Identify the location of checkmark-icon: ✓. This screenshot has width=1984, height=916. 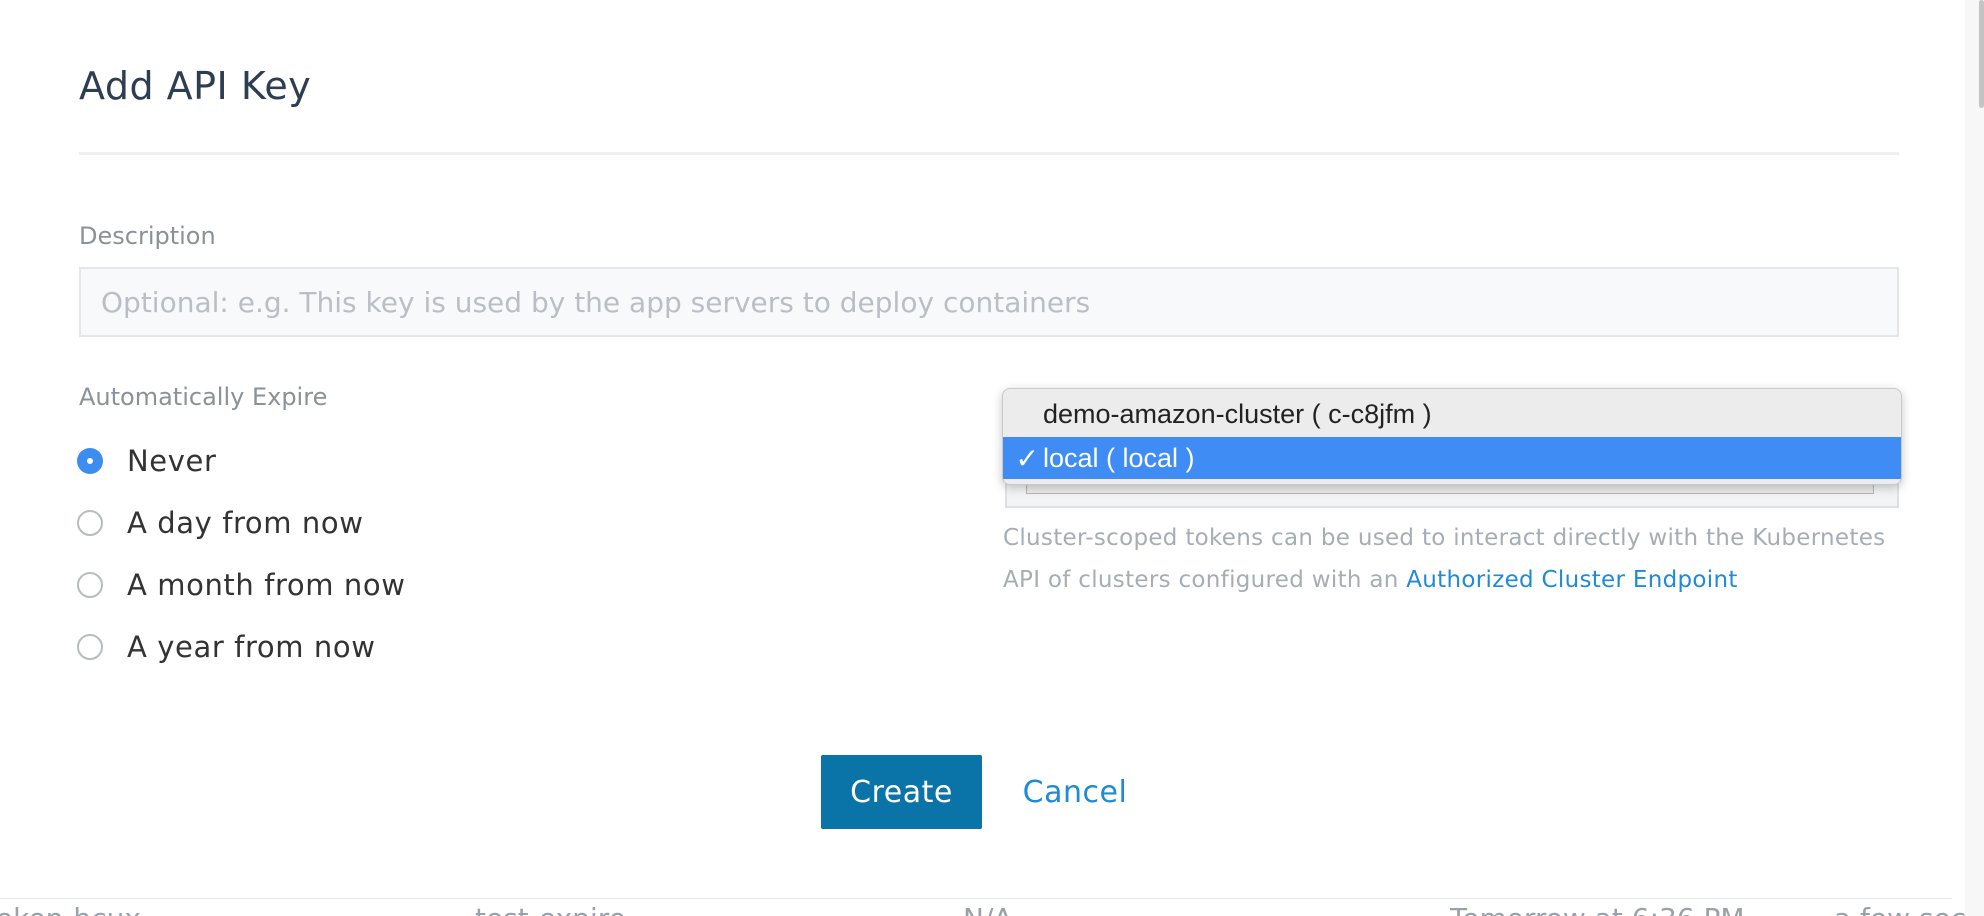
(1027, 458).